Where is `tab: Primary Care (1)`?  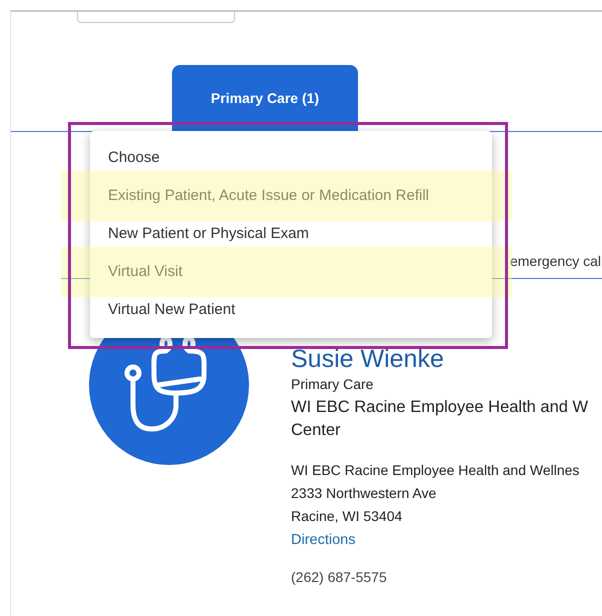 tab: Primary Care (1) is located at coordinates (265, 98).